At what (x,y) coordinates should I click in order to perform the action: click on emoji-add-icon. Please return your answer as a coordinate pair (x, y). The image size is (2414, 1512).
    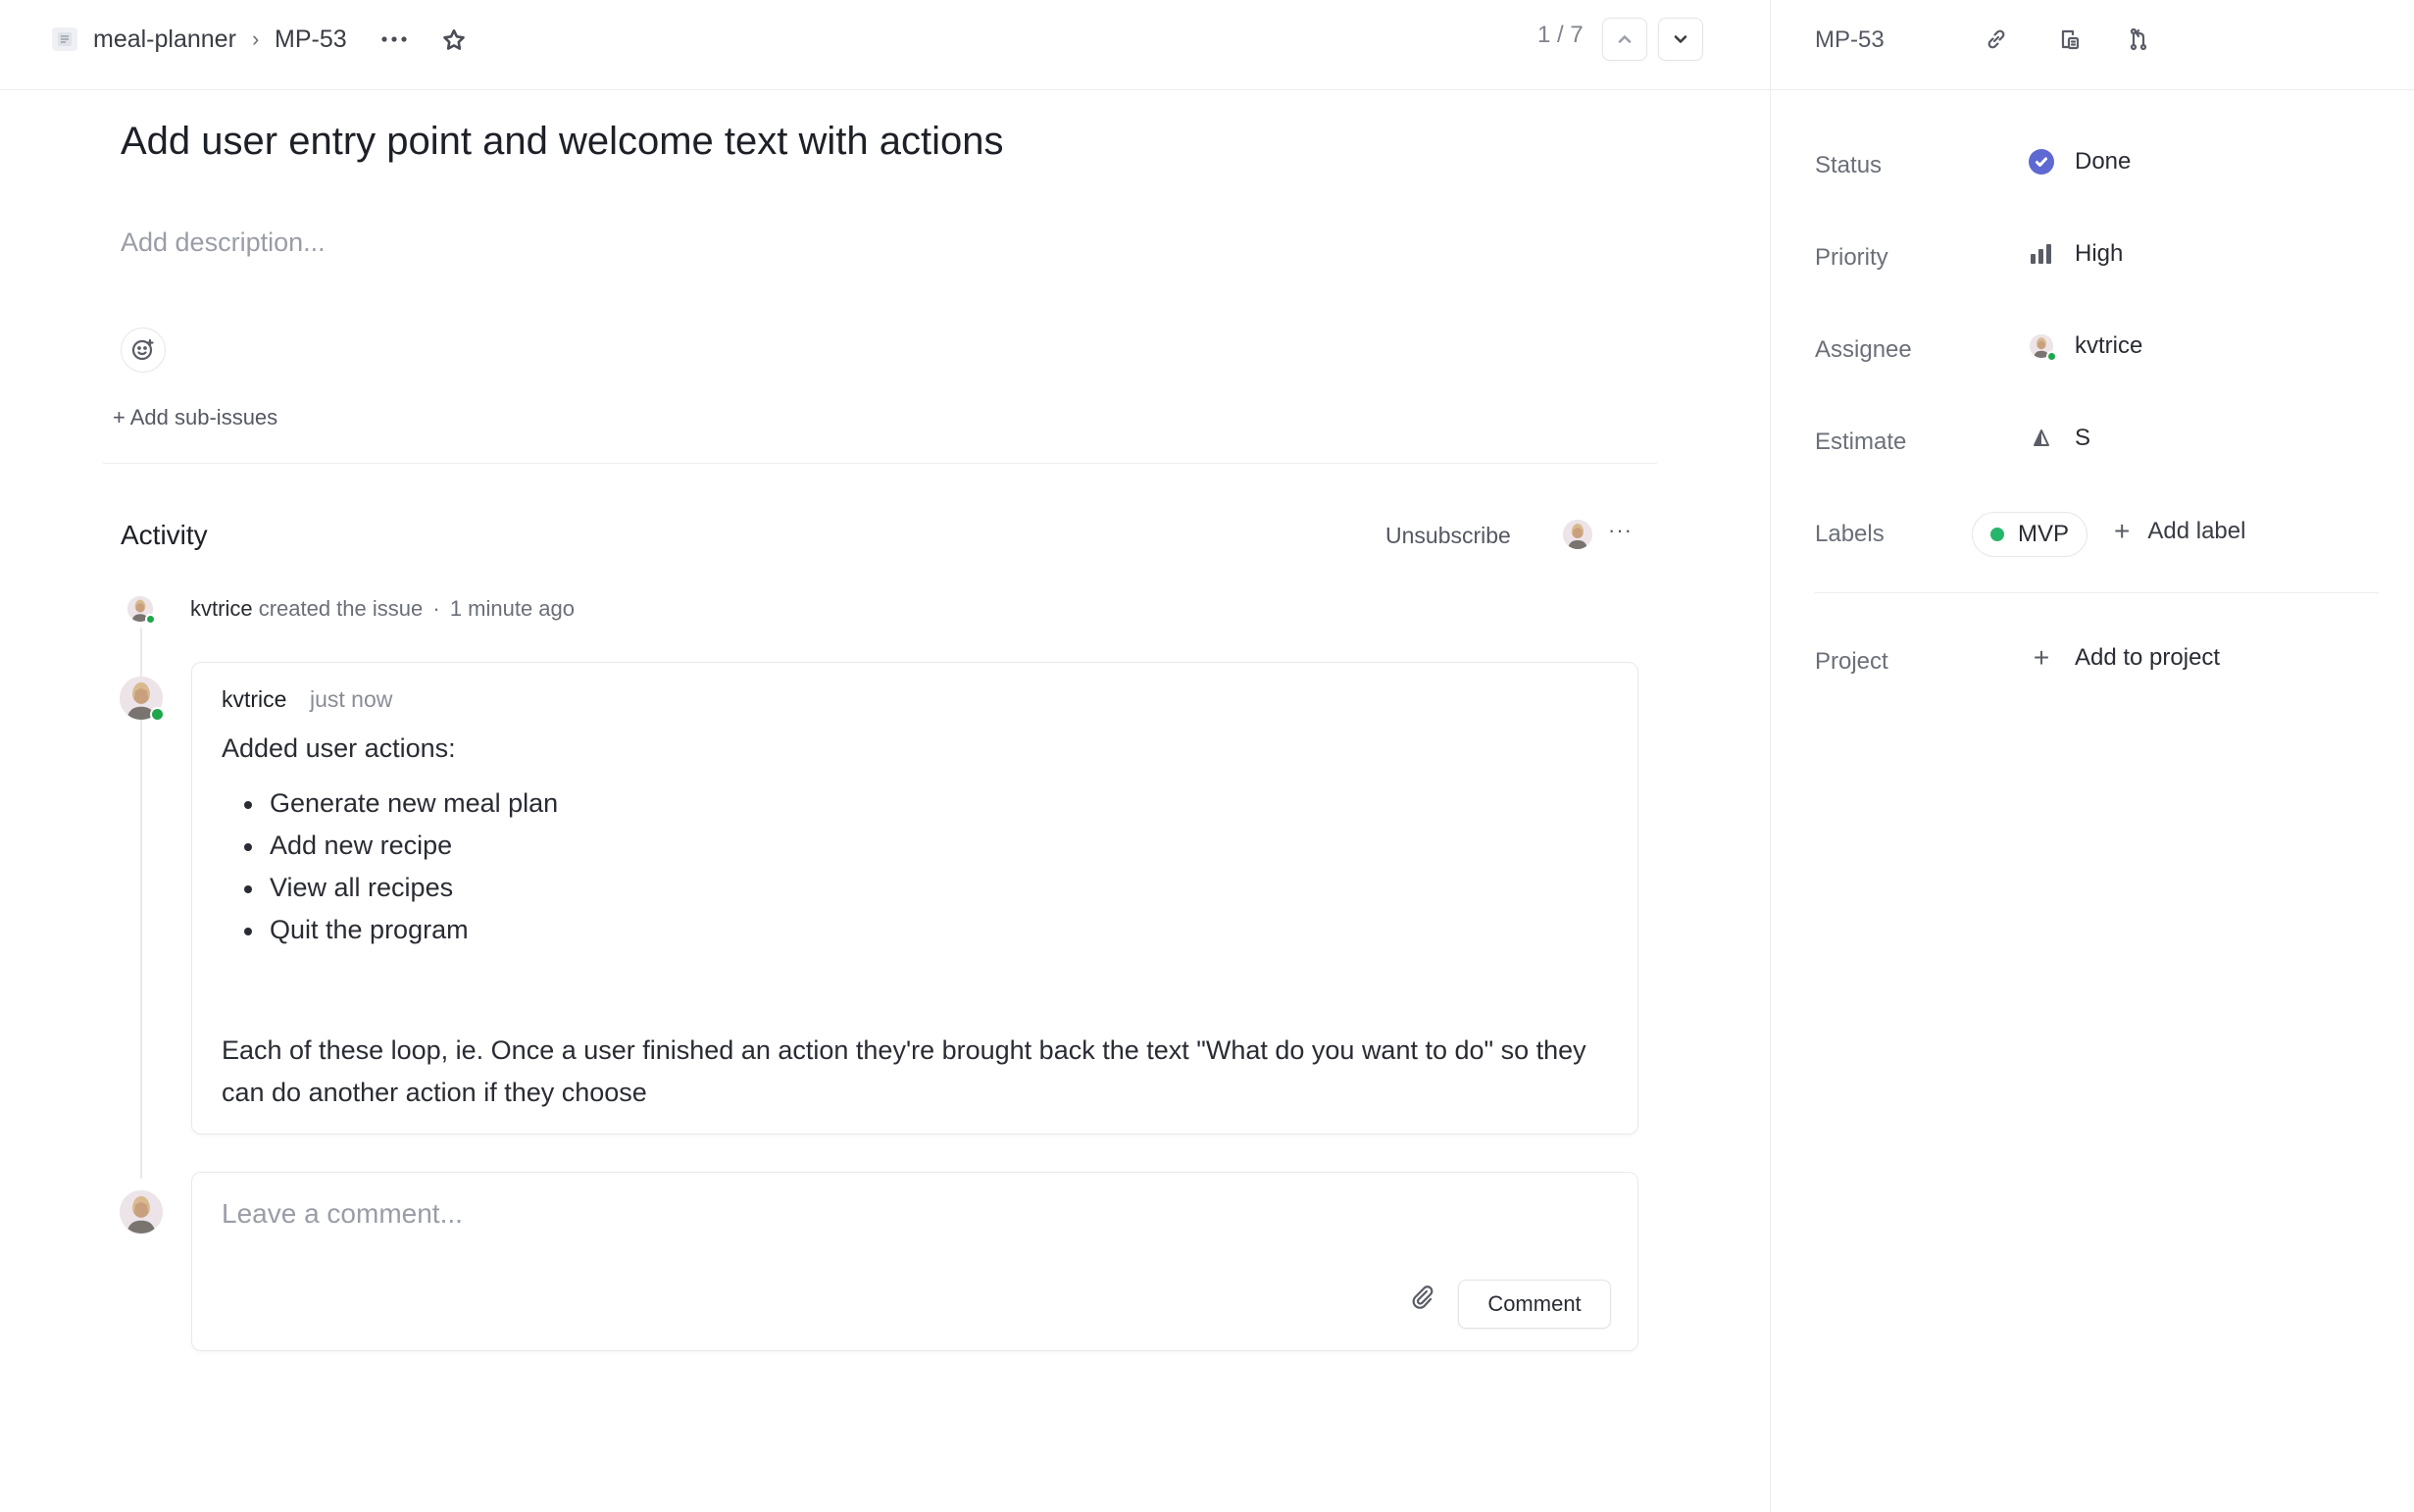
    Looking at the image, I should click on (142, 349).